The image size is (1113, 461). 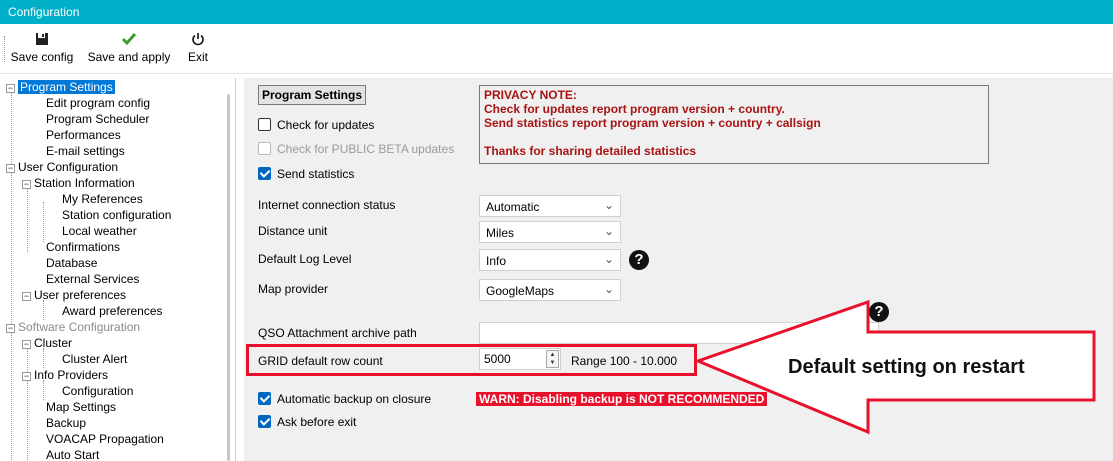 I want to click on log-level-label: Default Log Level, so click(x=305, y=259).